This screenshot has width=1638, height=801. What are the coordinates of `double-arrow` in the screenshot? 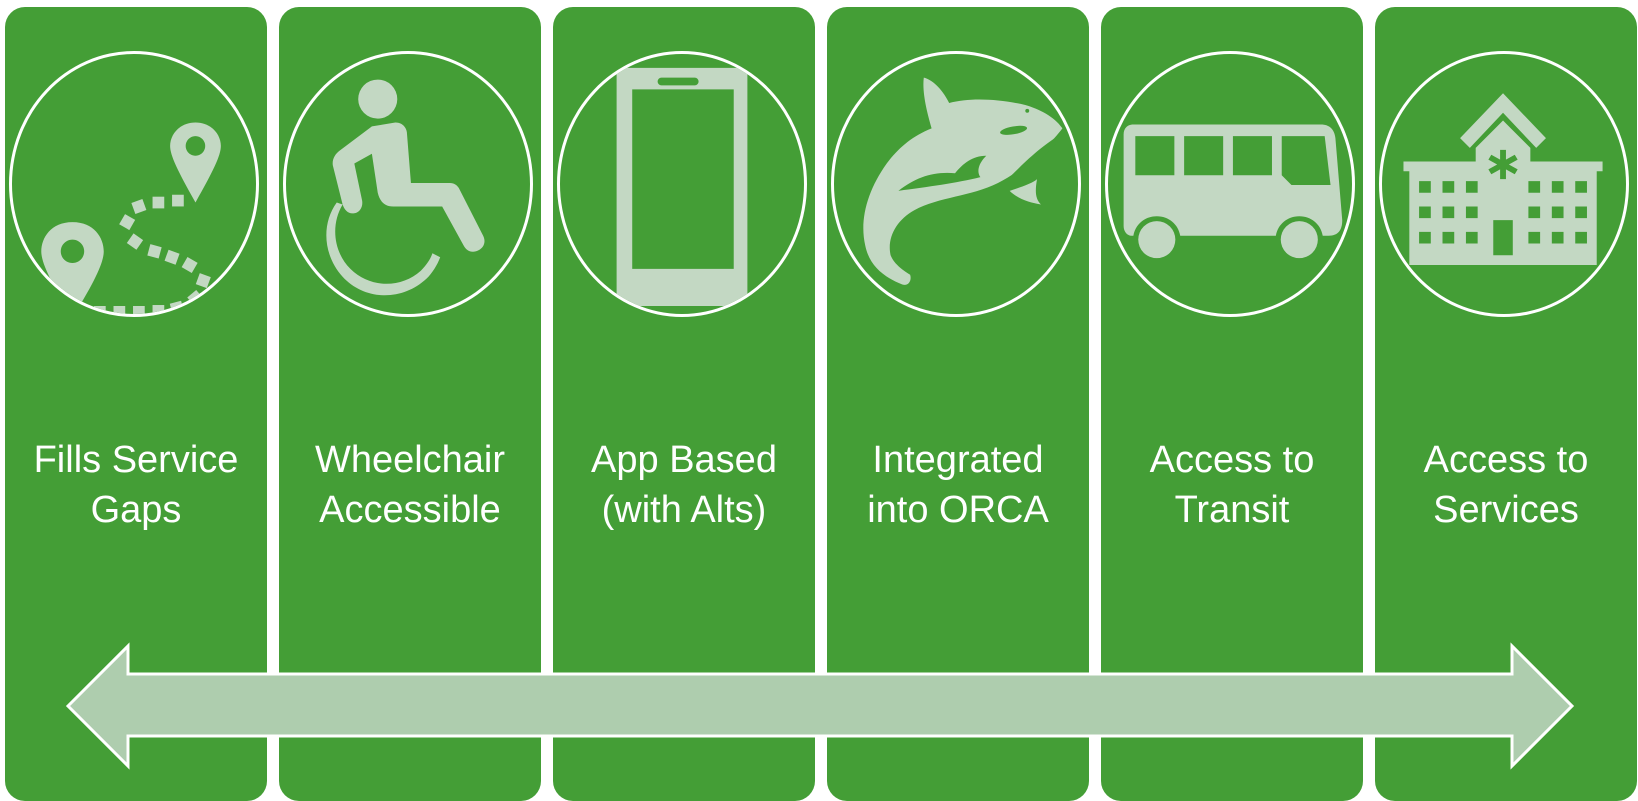 It's located at (820, 706).